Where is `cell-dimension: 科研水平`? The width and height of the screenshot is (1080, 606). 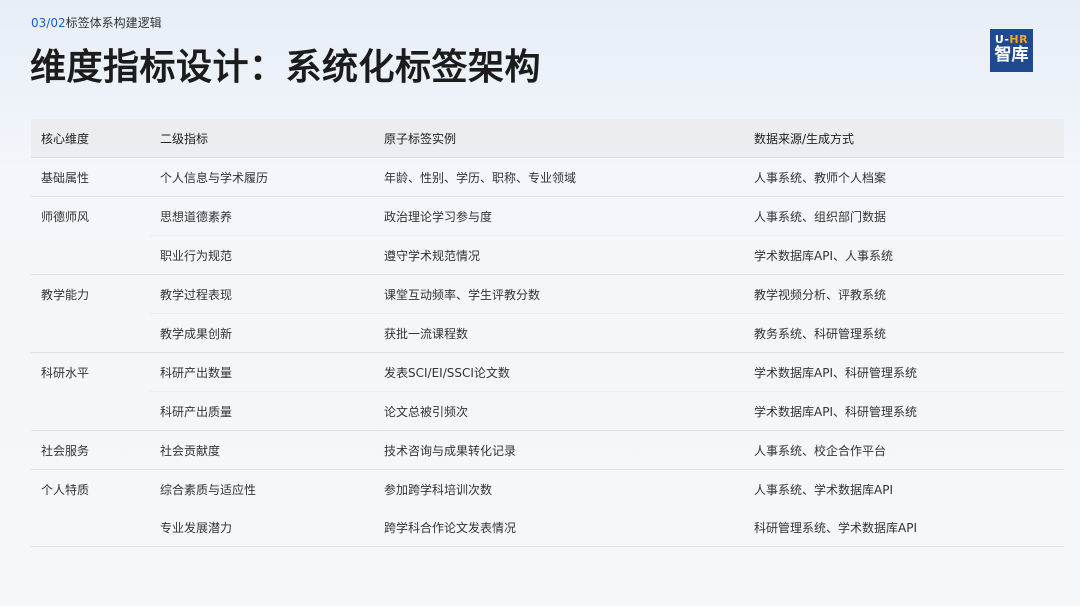
cell-dimension: 科研水平 is located at coordinates (65, 372).